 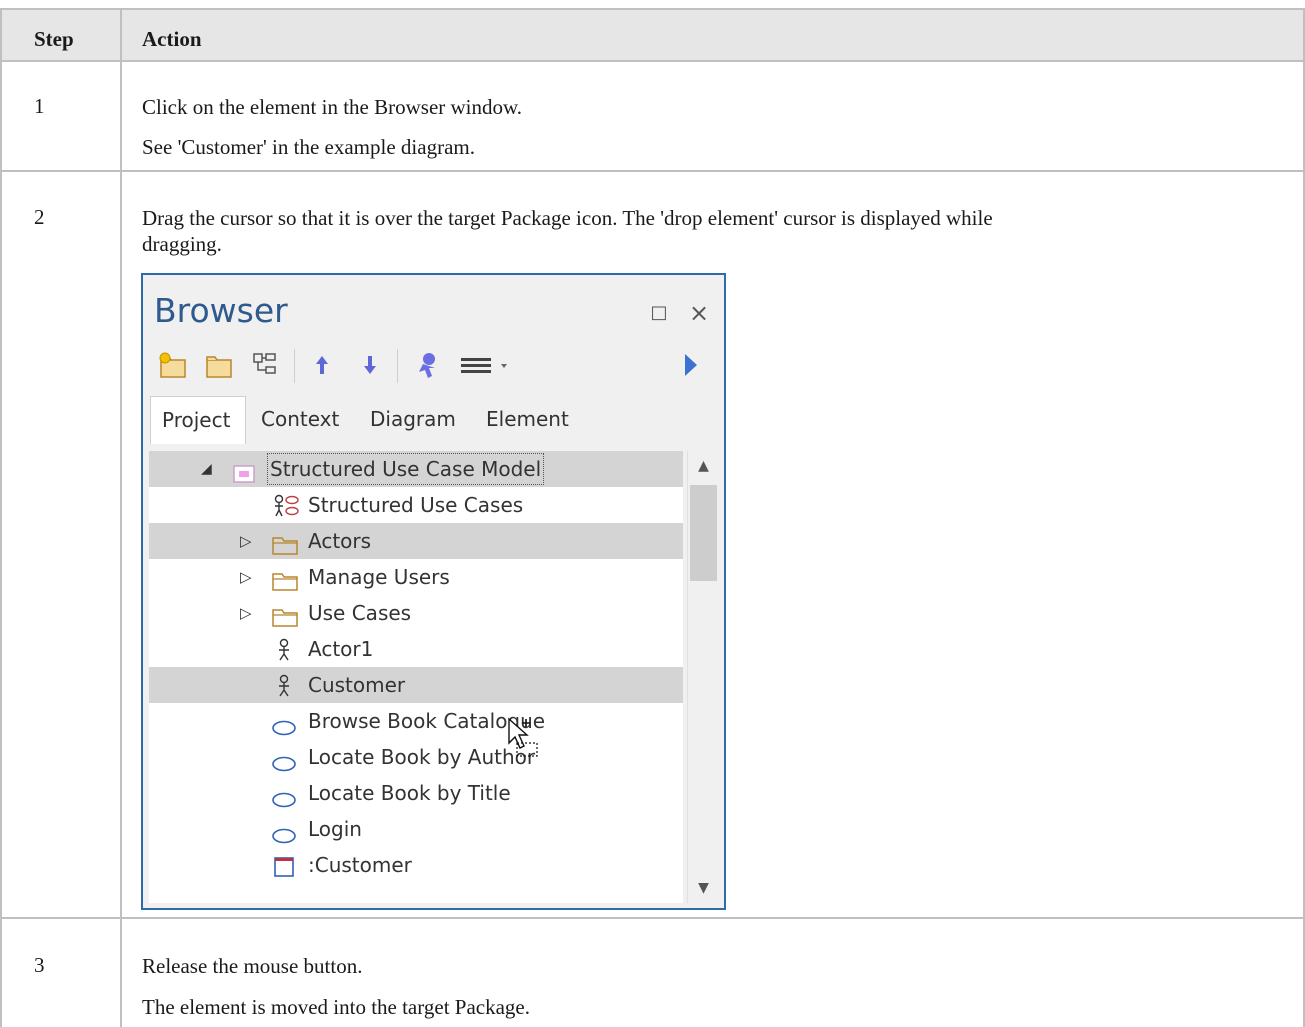 What do you see at coordinates (699, 313) in the screenshot?
I see `close-icon: ×` at bounding box center [699, 313].